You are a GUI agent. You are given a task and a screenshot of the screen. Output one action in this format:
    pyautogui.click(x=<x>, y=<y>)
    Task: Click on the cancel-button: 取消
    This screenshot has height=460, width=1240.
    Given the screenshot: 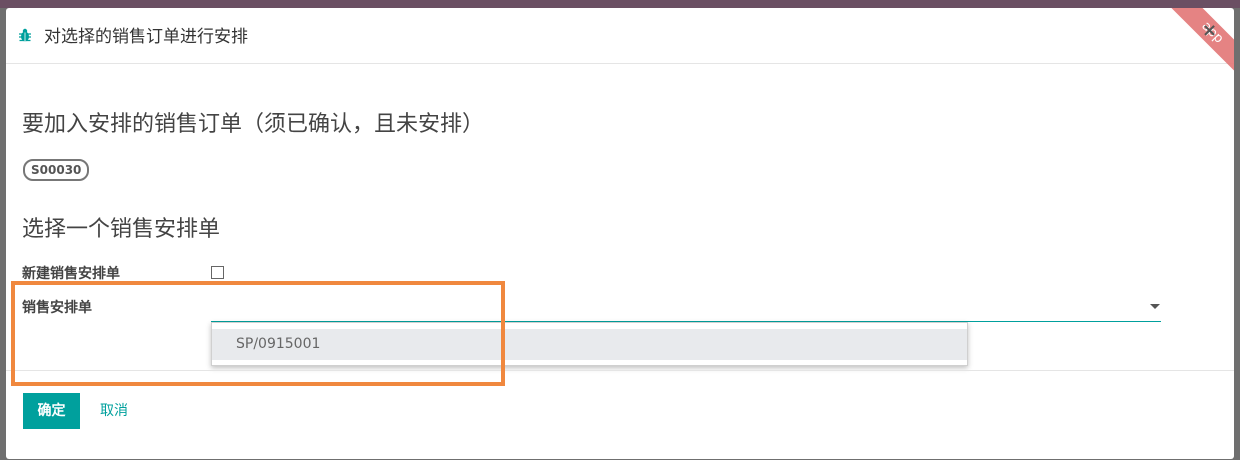 What is the action you would take?
    pyautogui.click(x=114, y=411)
    